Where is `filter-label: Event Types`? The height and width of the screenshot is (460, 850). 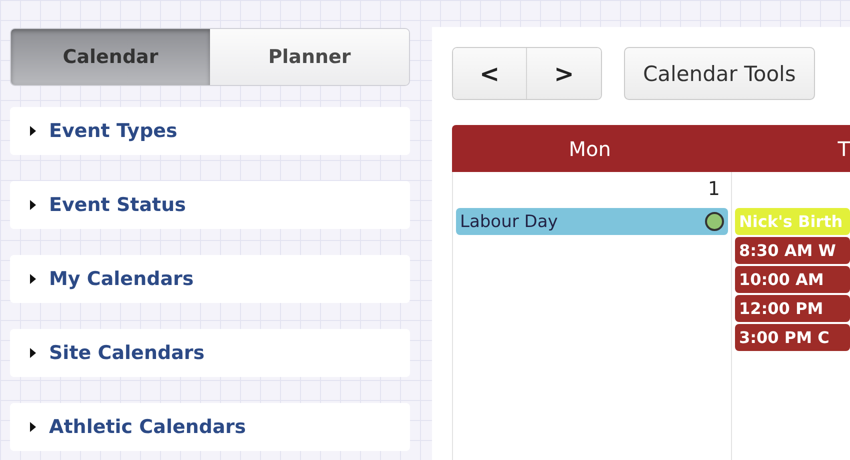
filter-label: Event Types is located at coordinates (113, 131).